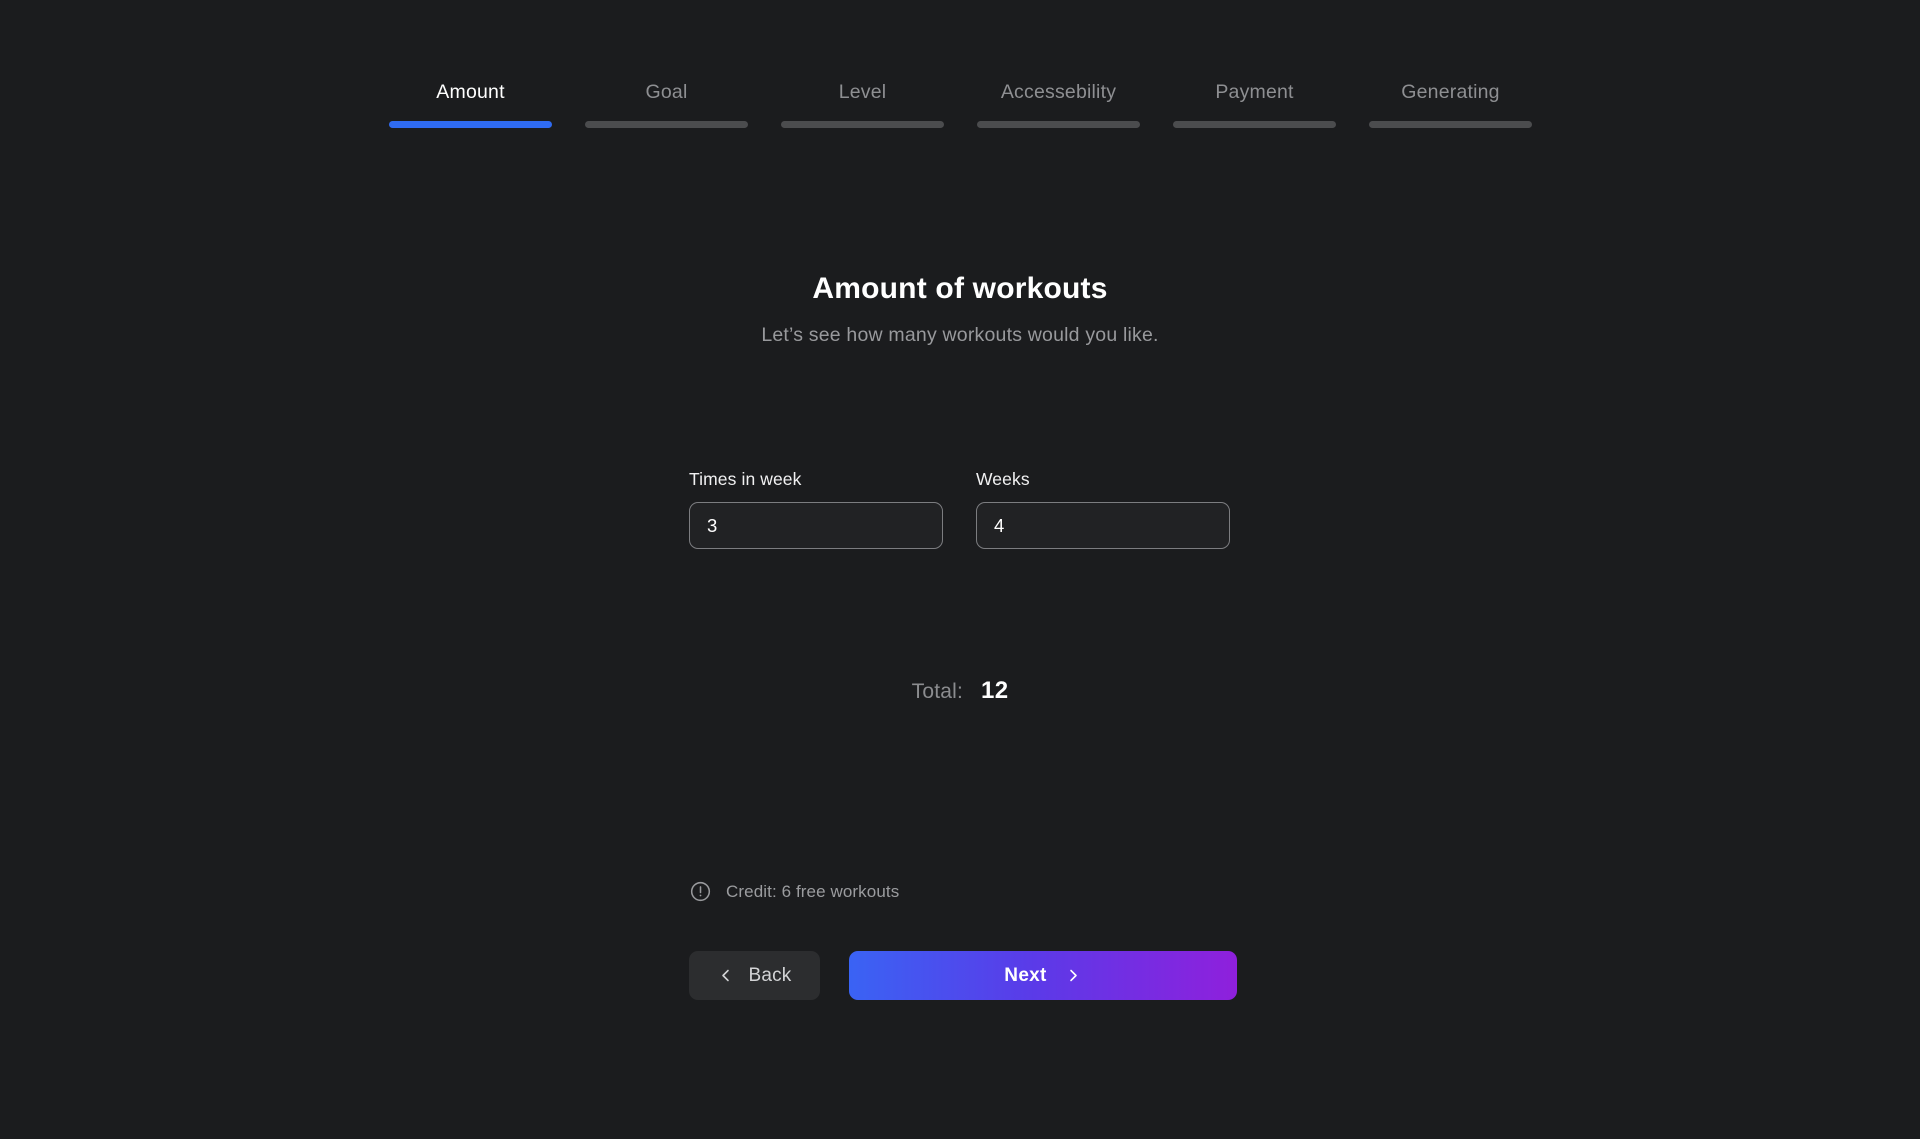  Describe the element at coordinates (813, 891) in the screenshot. I see `credit-text: Credit: 6 free workouts` at that location.